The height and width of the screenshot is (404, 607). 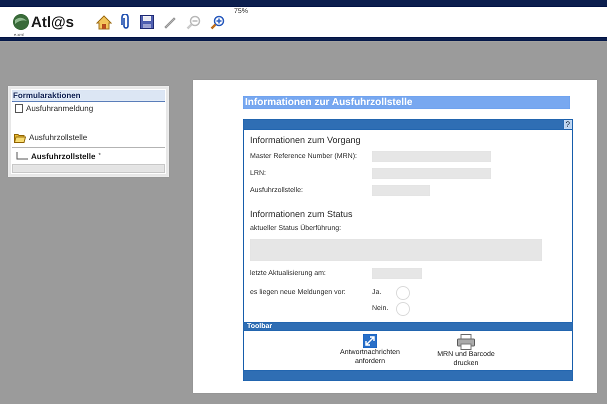 I want to click on zoom-in-icon, so click(x=217, y=22).